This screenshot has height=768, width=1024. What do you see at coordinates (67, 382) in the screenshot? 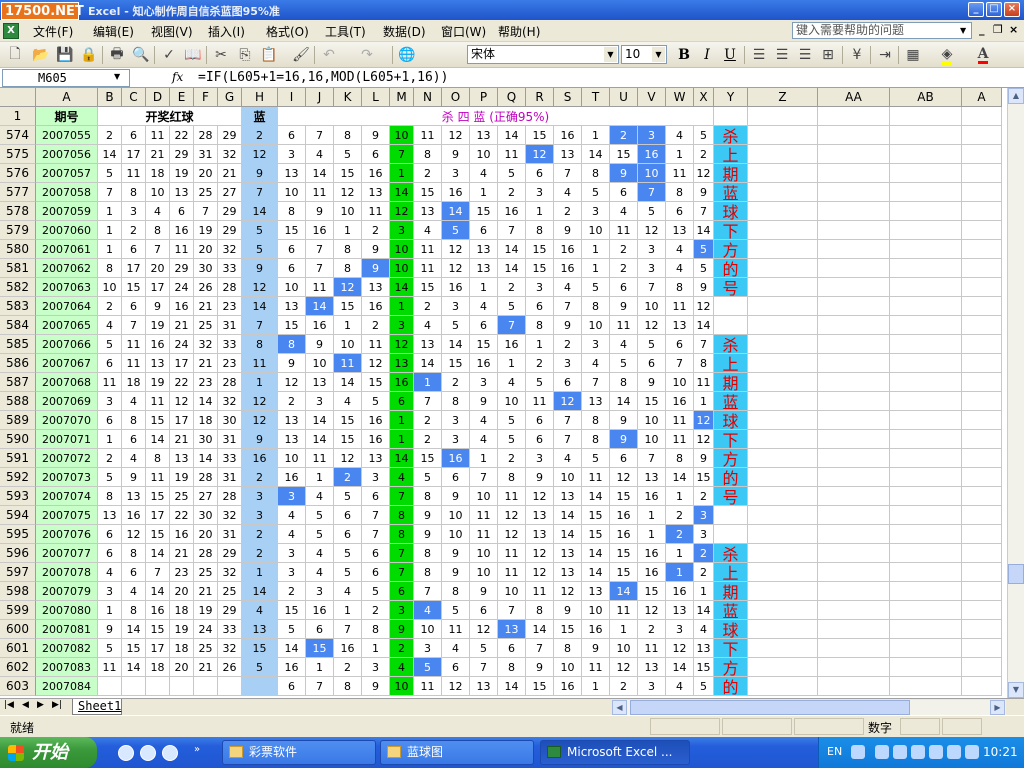
I see `period-cell: 2007068` at bounding box center [67, 382].